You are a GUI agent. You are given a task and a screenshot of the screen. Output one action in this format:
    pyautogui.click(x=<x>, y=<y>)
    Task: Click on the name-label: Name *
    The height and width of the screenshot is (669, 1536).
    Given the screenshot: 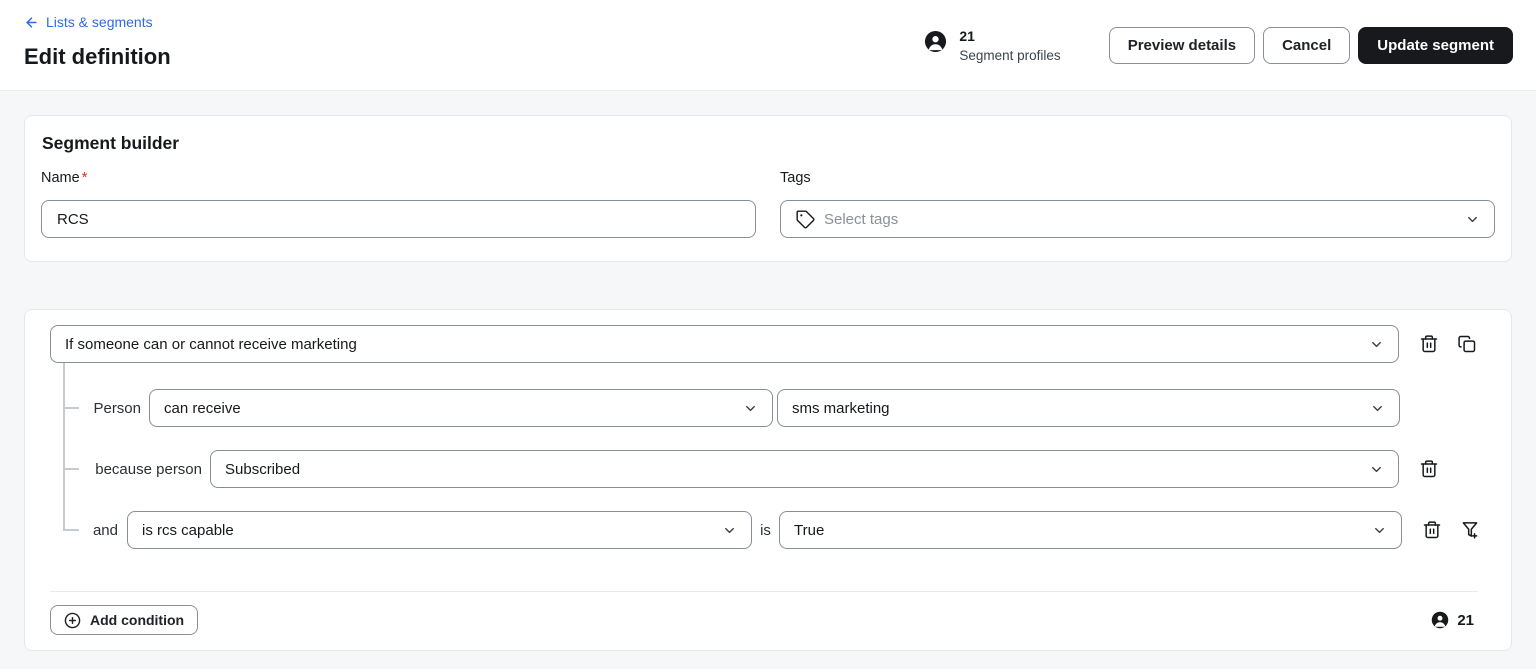 What is the action you would take?
    pyautogui.click(x=64, y=178)
    